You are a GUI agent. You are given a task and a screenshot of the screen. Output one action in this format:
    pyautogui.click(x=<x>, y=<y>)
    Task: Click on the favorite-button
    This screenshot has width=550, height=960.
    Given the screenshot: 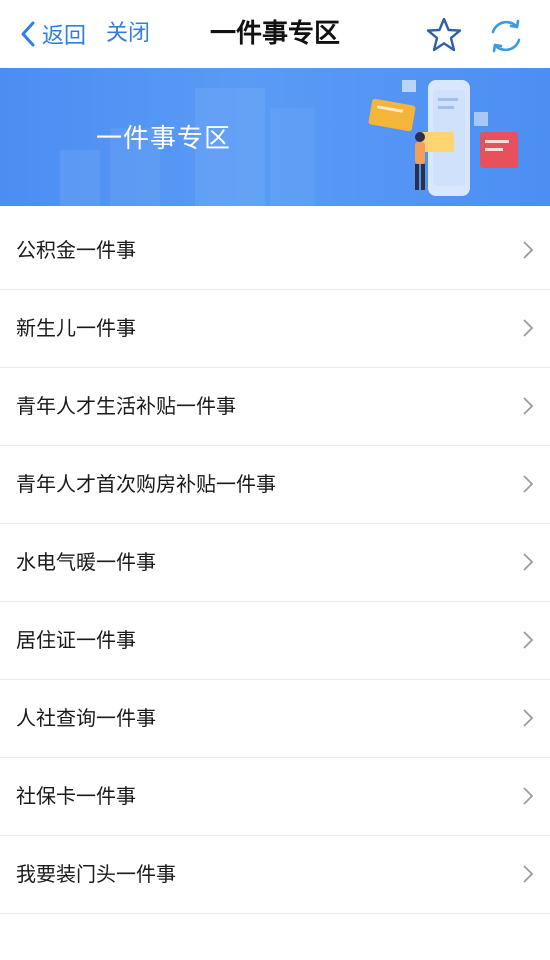 What is the action you would take?
    pyautogui.click(x=444, y=35)
    